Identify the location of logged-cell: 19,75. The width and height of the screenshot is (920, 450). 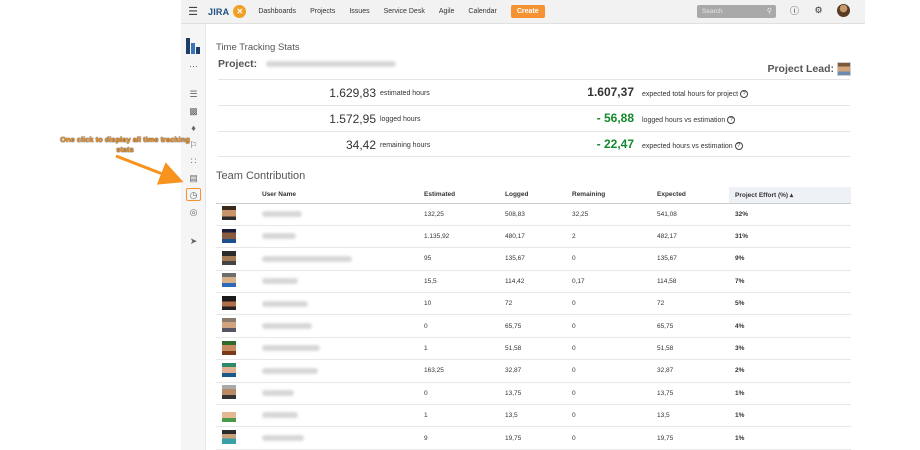
(532, 438).